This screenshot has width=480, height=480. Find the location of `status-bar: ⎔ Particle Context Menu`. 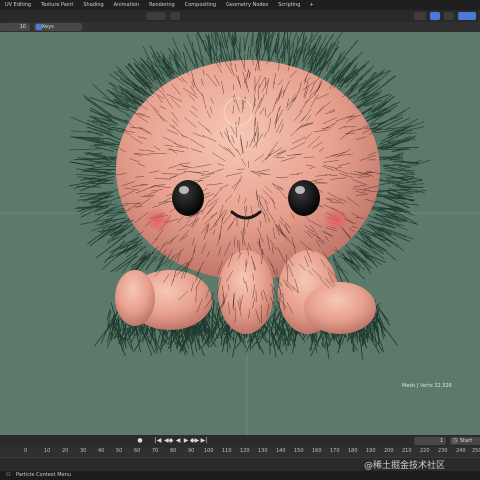

status-bar: ⎔ Particle Context Menu is located at coordinates (240, 475).